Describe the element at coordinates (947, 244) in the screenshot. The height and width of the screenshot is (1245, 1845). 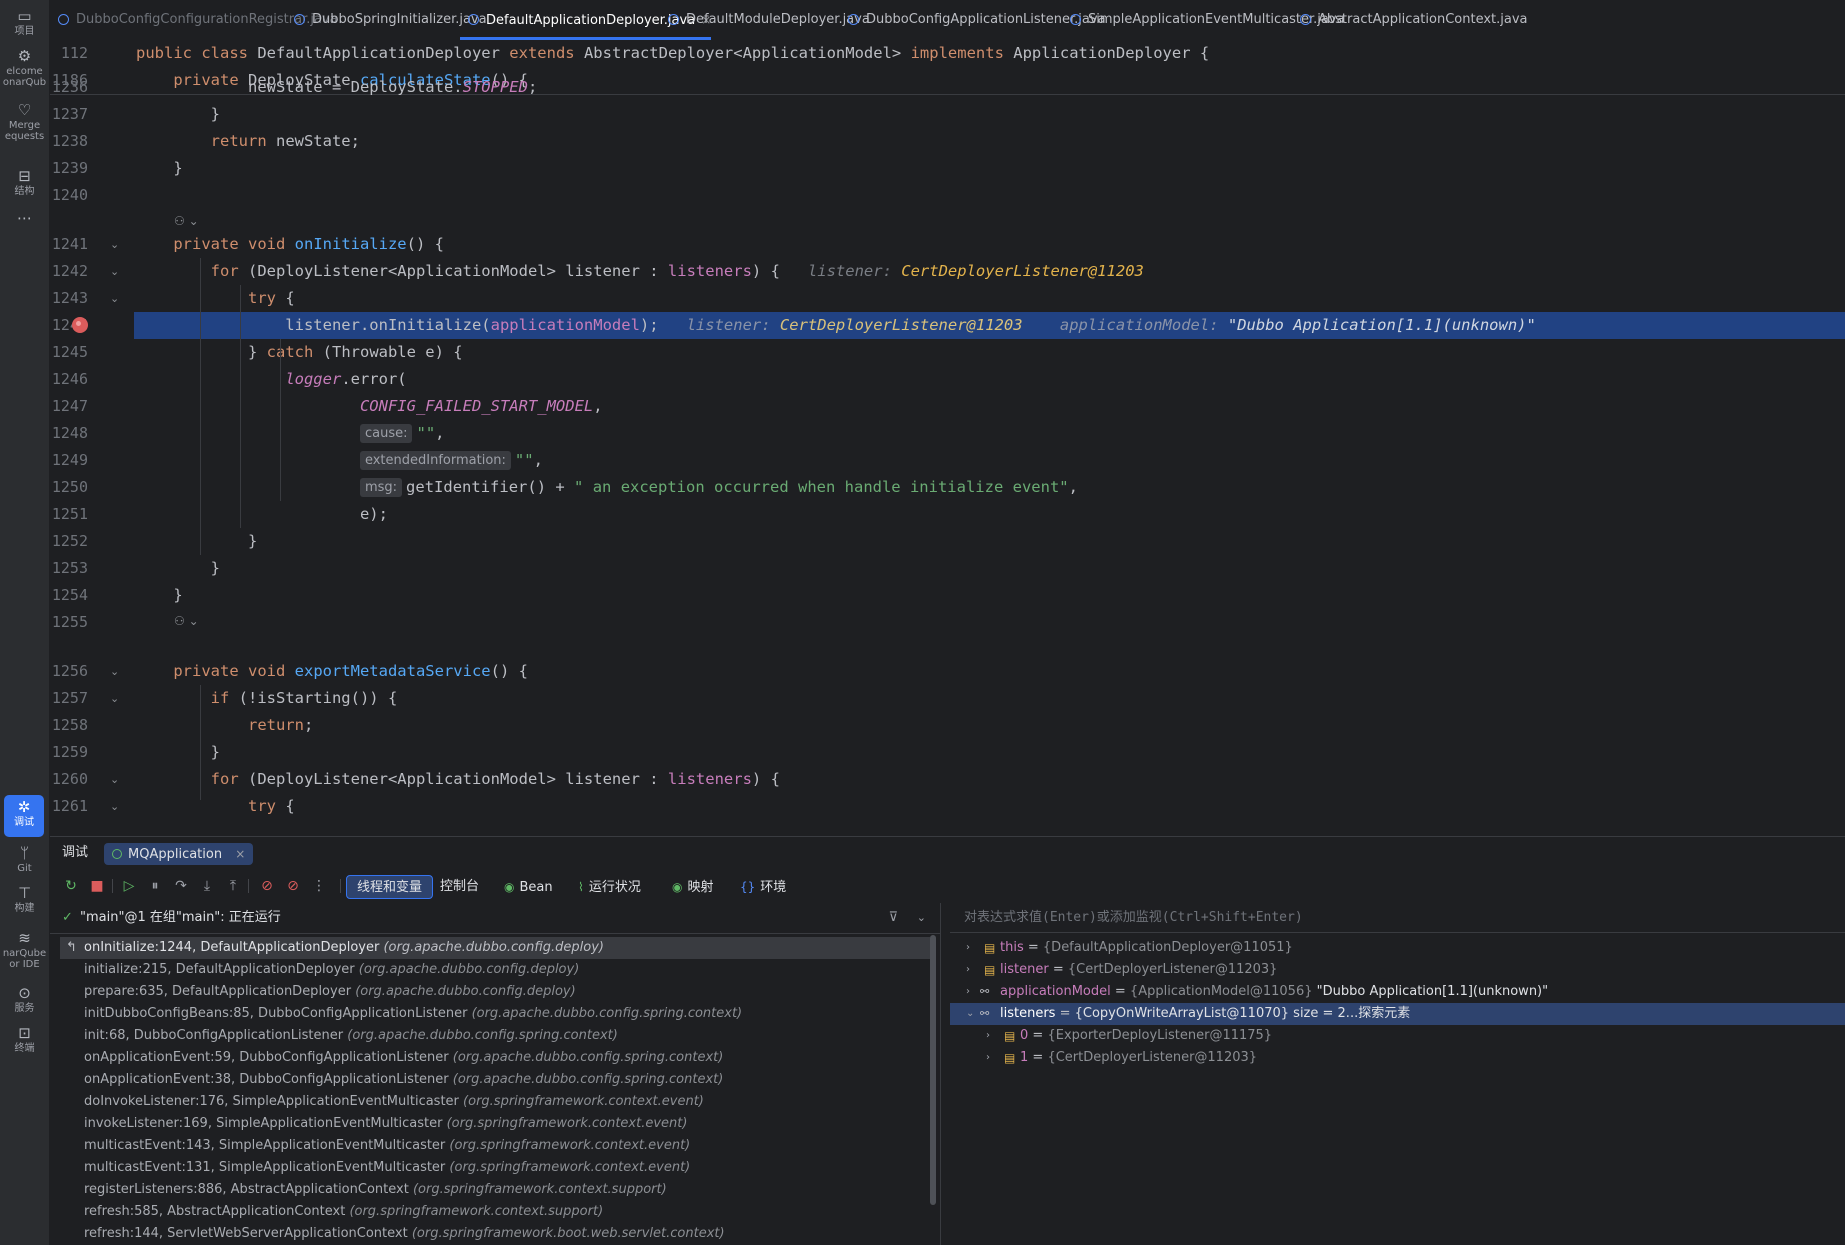
I see `code-line: 1241 ⌄ private void onInitialize() {` at that location.